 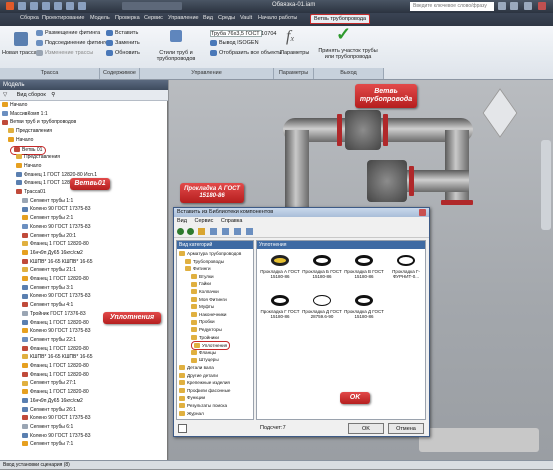 What do you see at coordinates (39, 122) in the screenshot?
I see `tree-item: Ветви труб и трубопроводов` at bounding box center [39, 122].